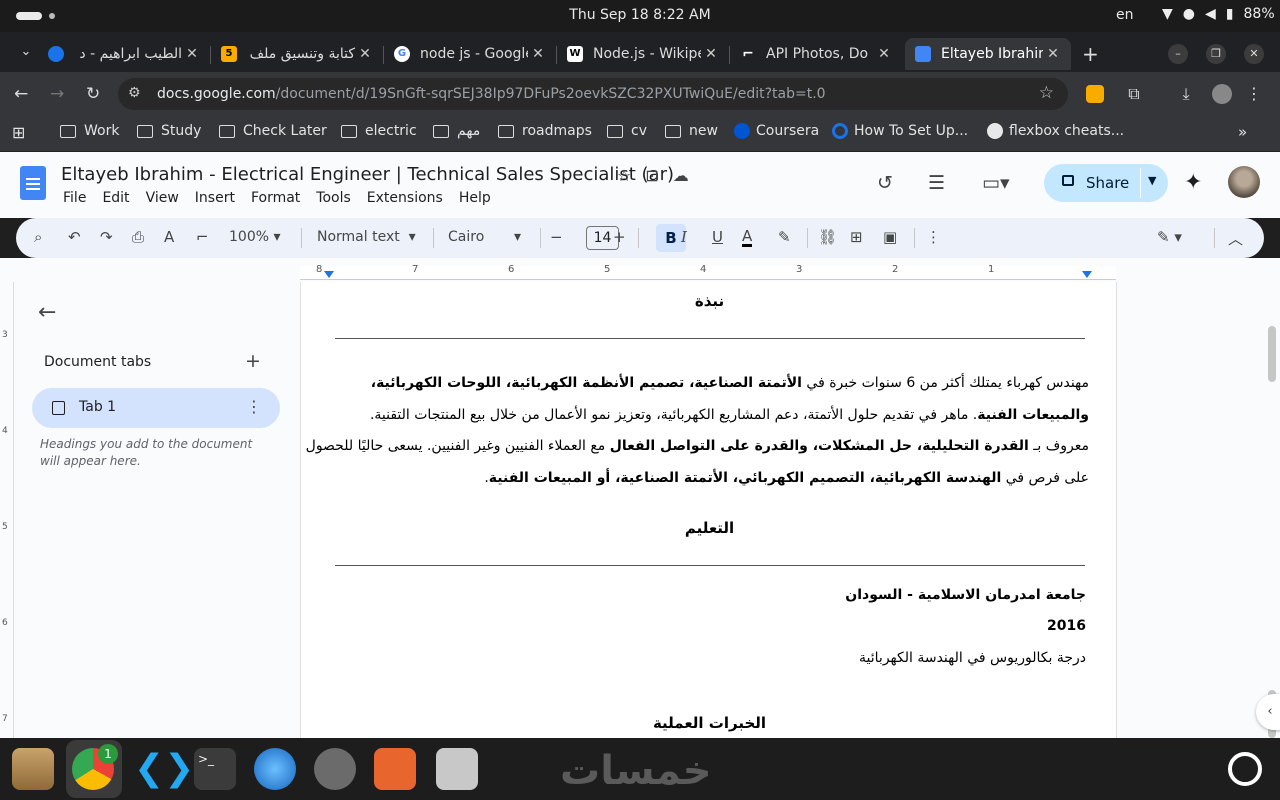  What do you see at coordinates (74, 198) in the screenshot?
I see `menu-file: File` at bounding box center [74, 198].